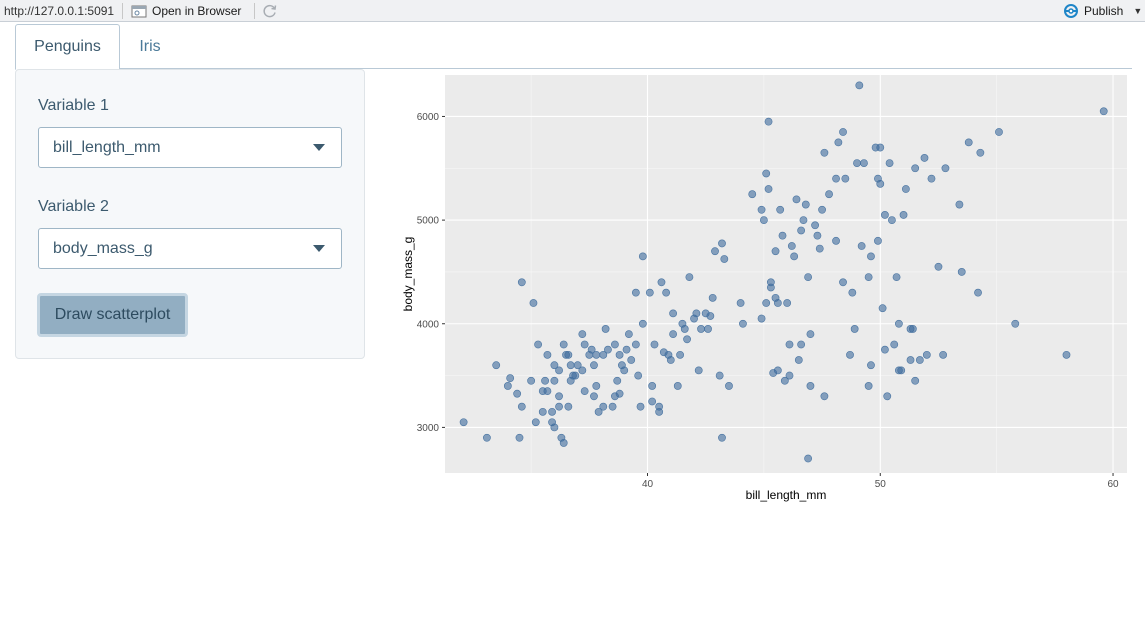 The height and width of the screenshot is (629, 1145). What do you see at coordinates (270, 11) in the screenshot?
I see `refresh-icon` at bounding box center [270, 11].